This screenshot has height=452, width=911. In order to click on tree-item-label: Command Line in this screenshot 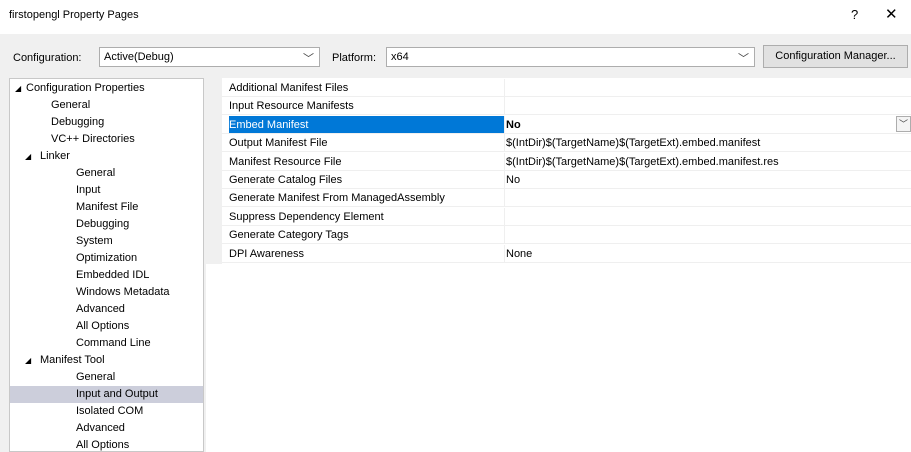, I will do `click(113, 343)`.